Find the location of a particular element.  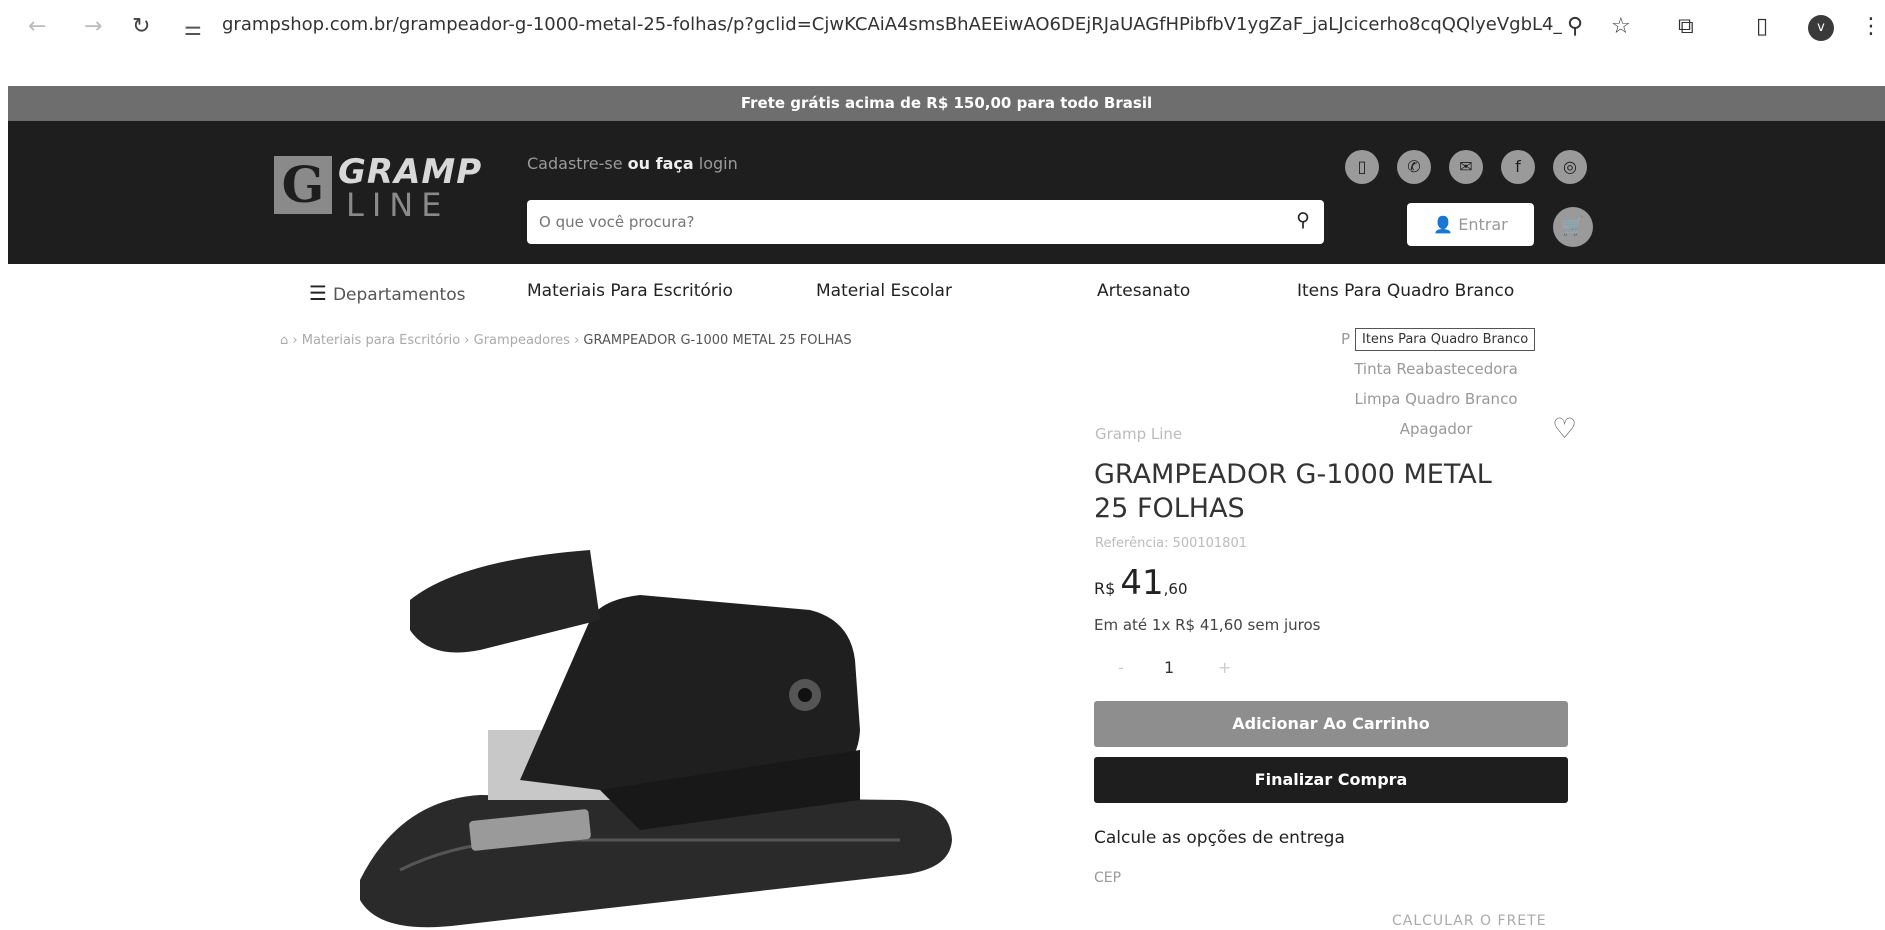

nav-item-escolar: Material Escolar is located at coordinates (884, 291).